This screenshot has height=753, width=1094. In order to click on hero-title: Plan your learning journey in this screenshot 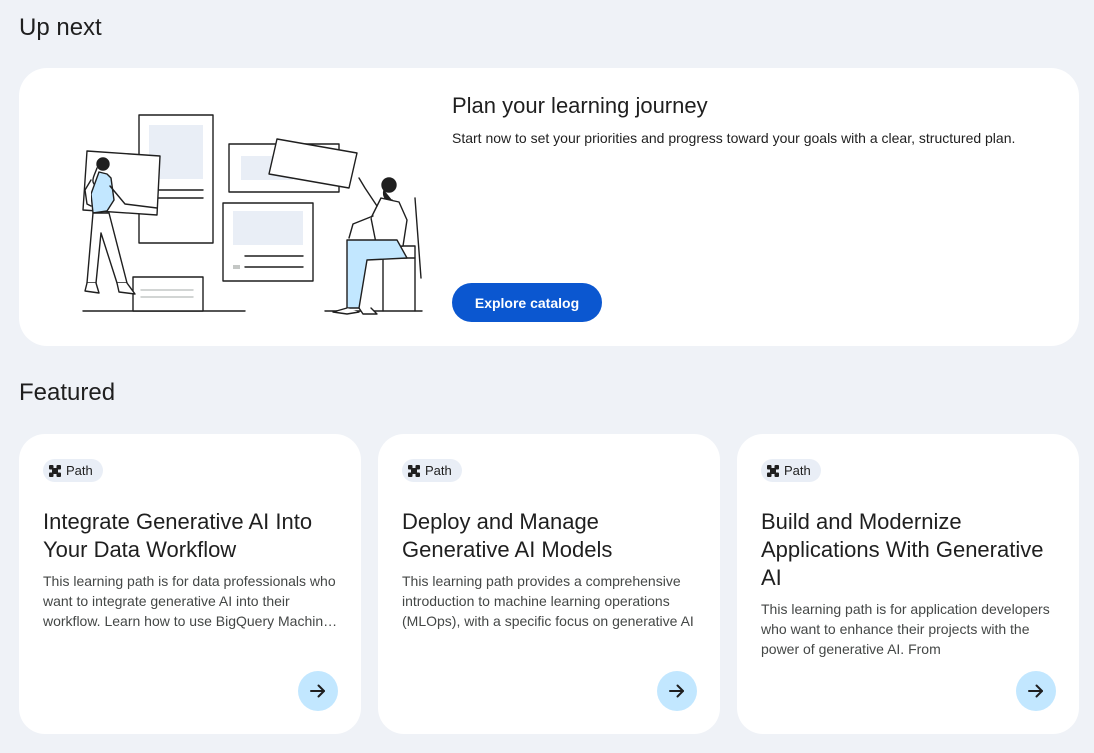, I will do `click(580, 105)`.